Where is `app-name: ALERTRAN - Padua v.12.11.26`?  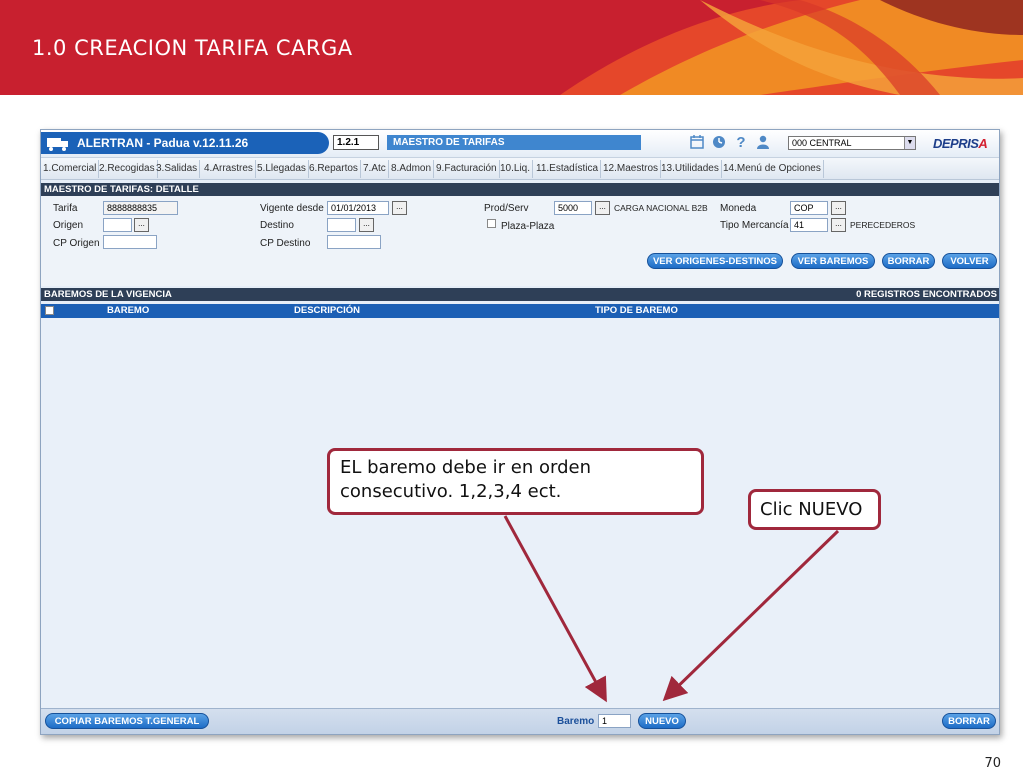 app-name: ALERTRAN - Padua v.12.11.26 is located at coordinates (163, 143).